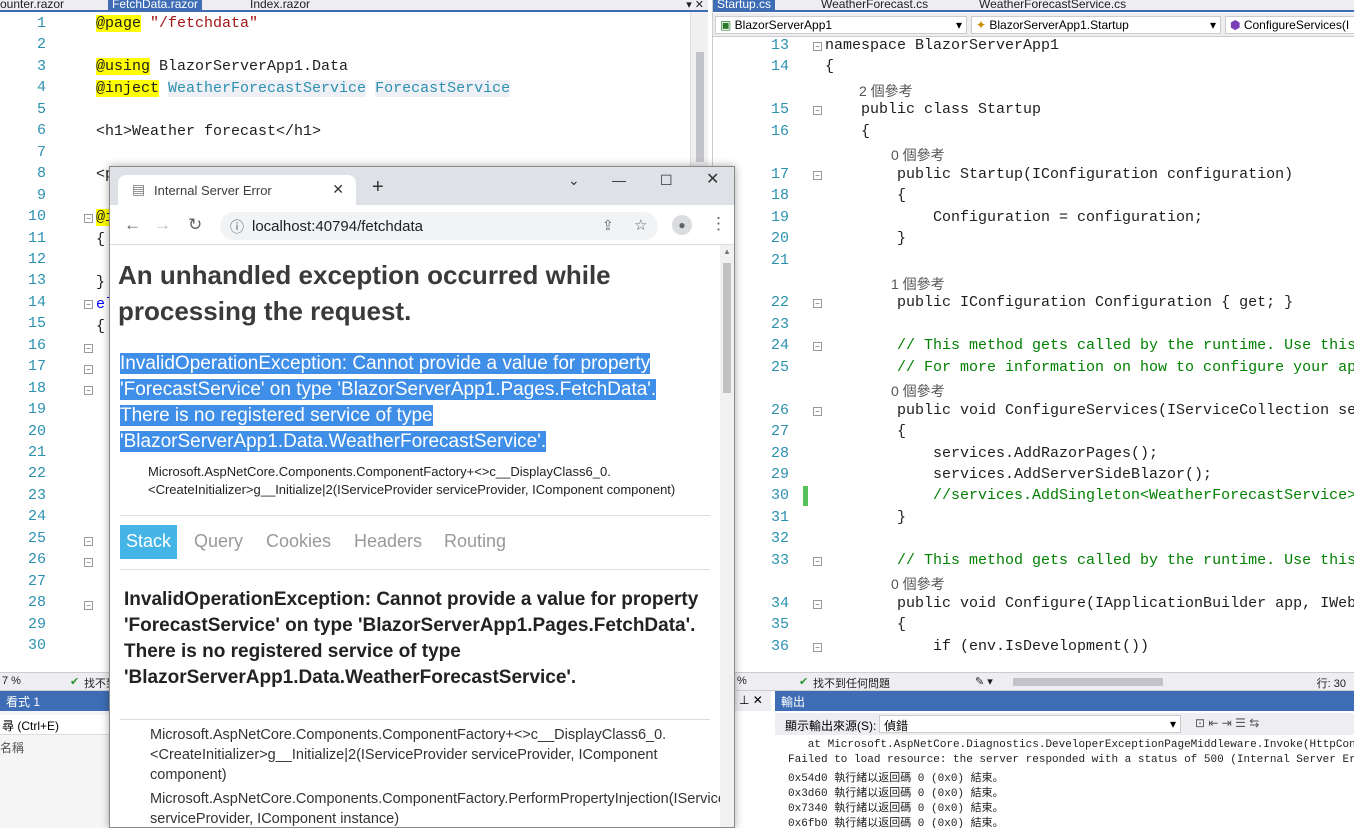  Describe the element at coordinates (744, 5) in the screenshot. I see `tab-startup: Startup.cs` at that location.